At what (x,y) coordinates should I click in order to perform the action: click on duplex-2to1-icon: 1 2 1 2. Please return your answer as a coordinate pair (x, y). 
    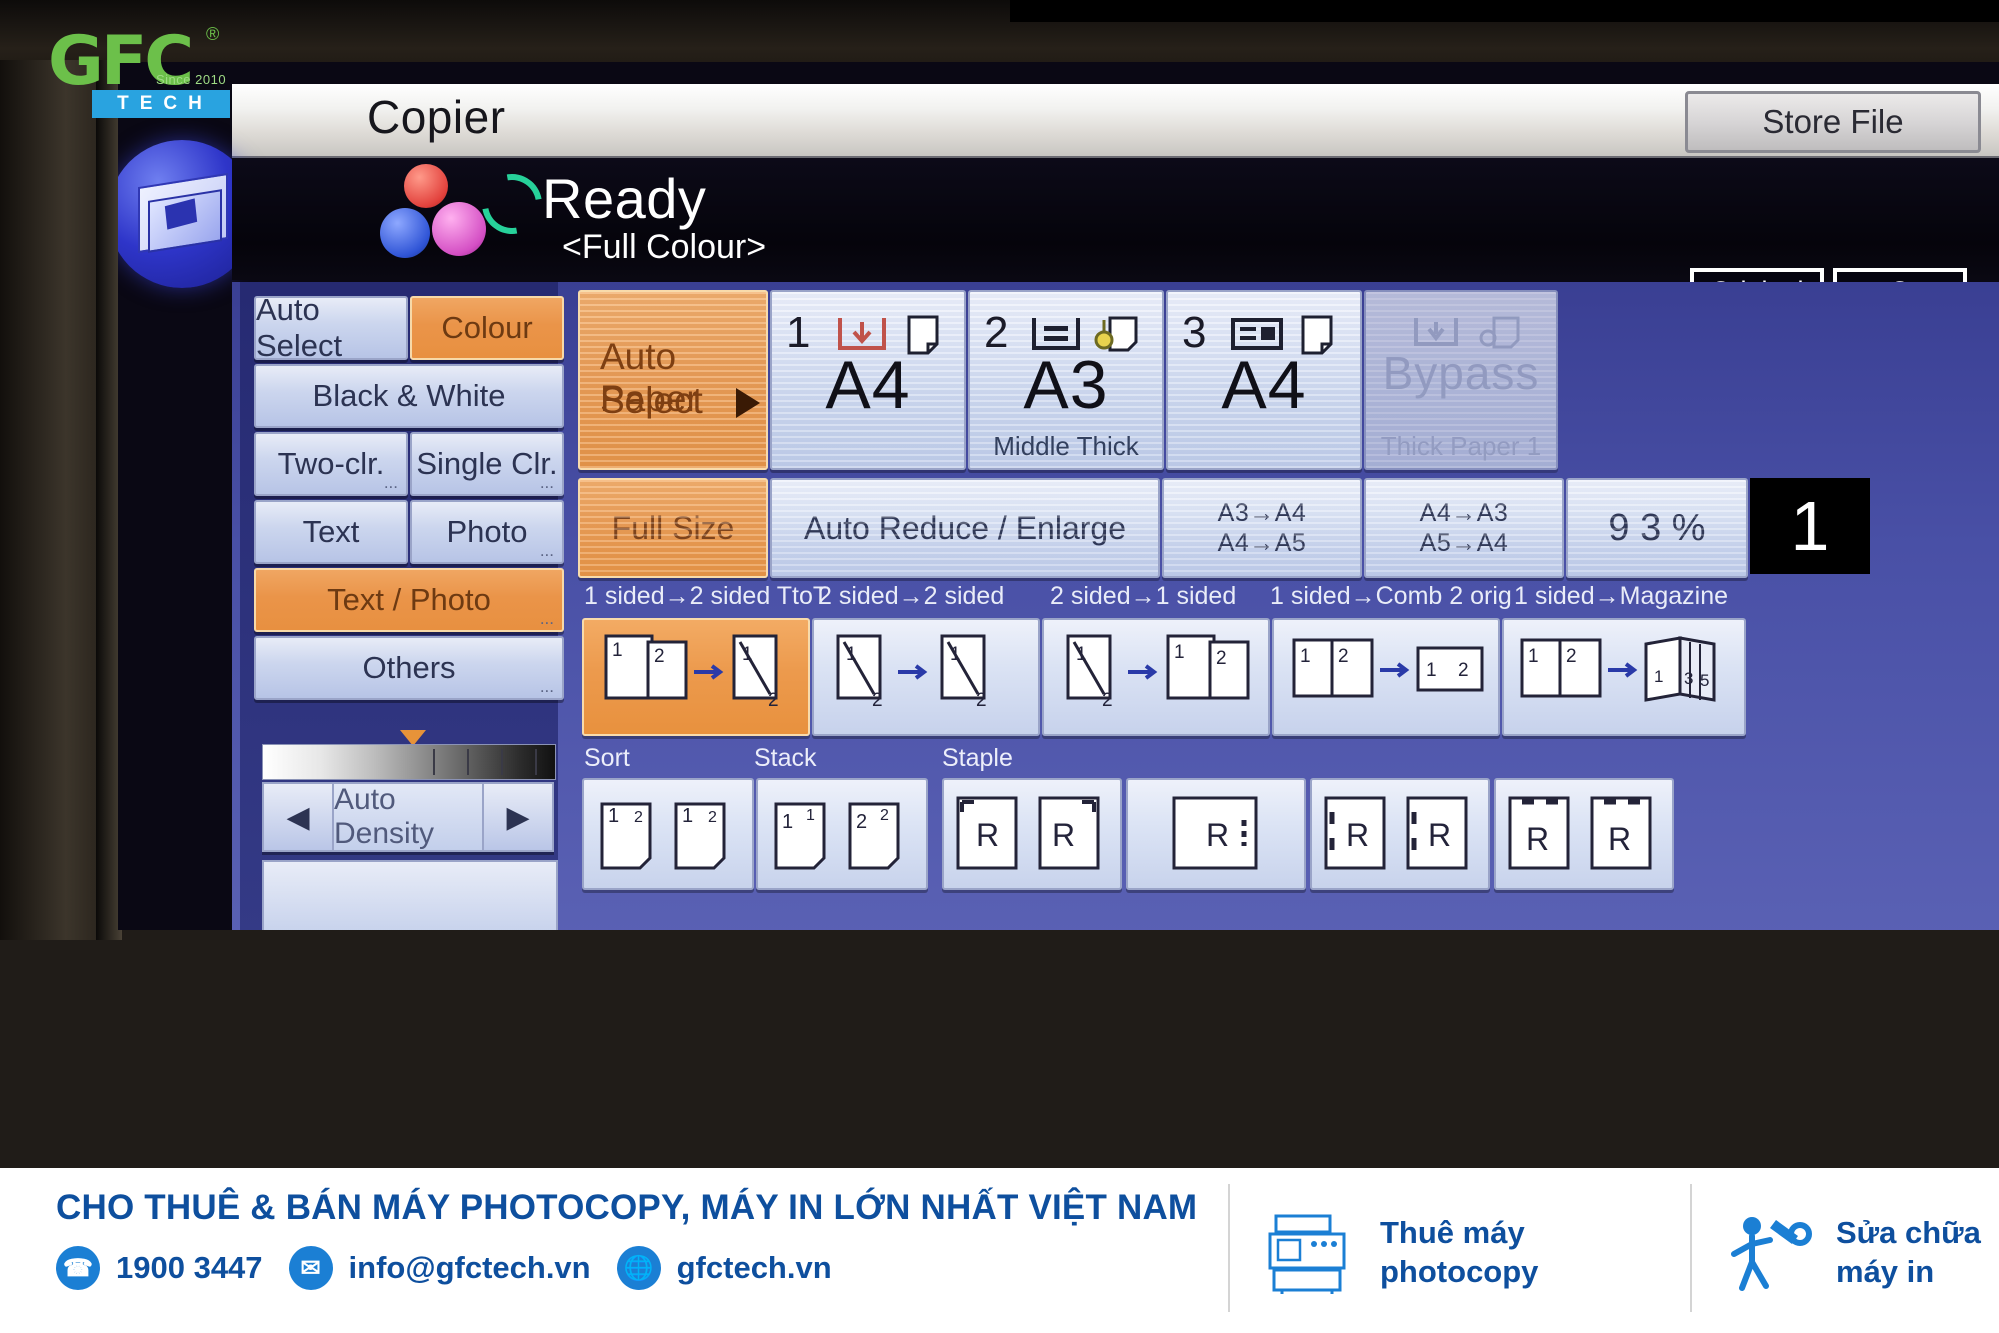
    Looking at the image, I should click on (1158, 672).